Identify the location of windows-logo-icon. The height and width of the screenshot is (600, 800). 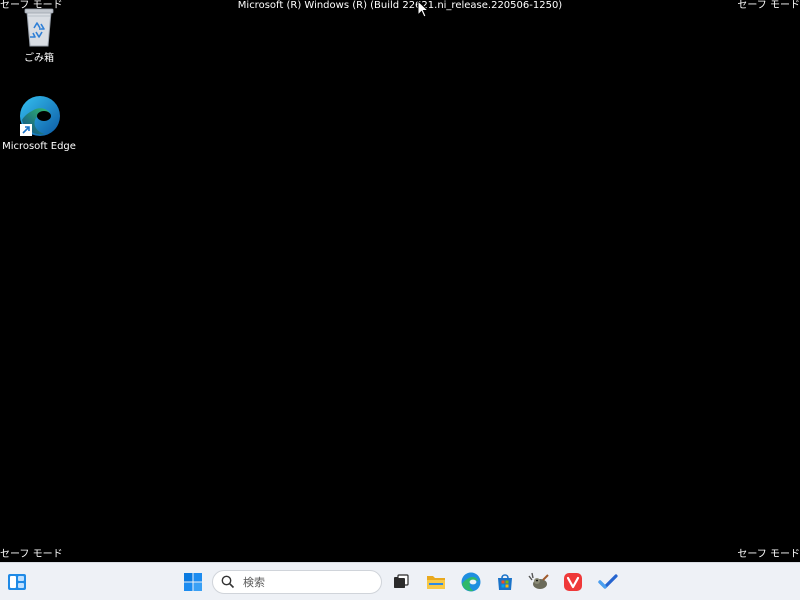
(193, 582).